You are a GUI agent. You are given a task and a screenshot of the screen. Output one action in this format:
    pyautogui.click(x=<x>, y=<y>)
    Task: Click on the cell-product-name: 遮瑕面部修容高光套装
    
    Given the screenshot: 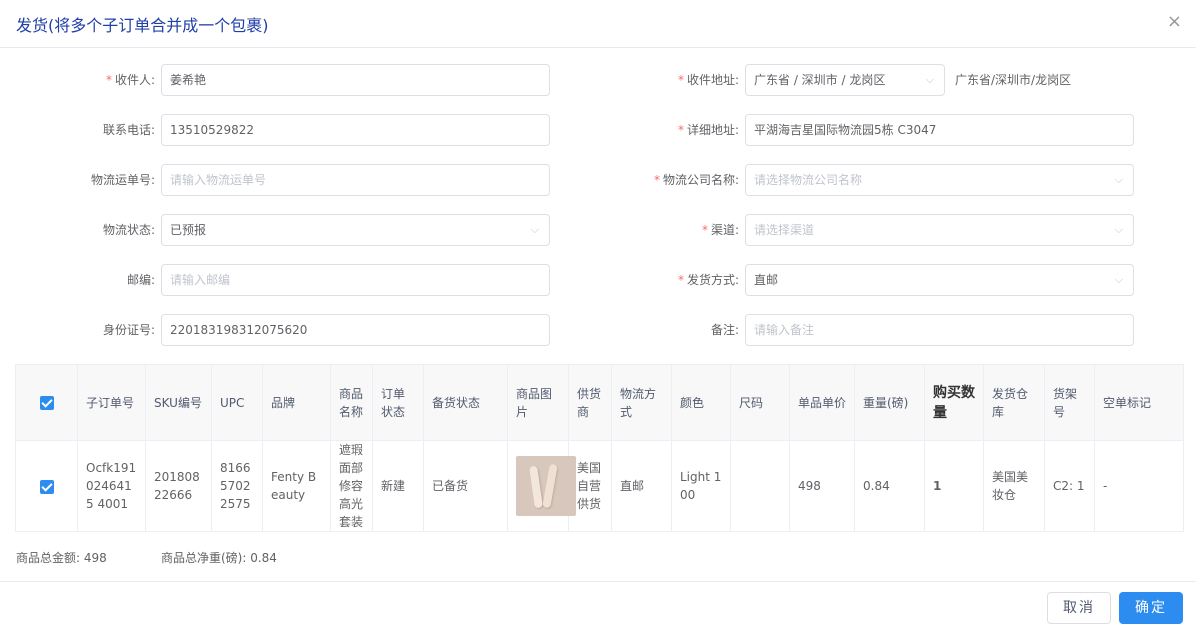 What is the action you would take?
    pyautogui.click(x=351, y=486)
    